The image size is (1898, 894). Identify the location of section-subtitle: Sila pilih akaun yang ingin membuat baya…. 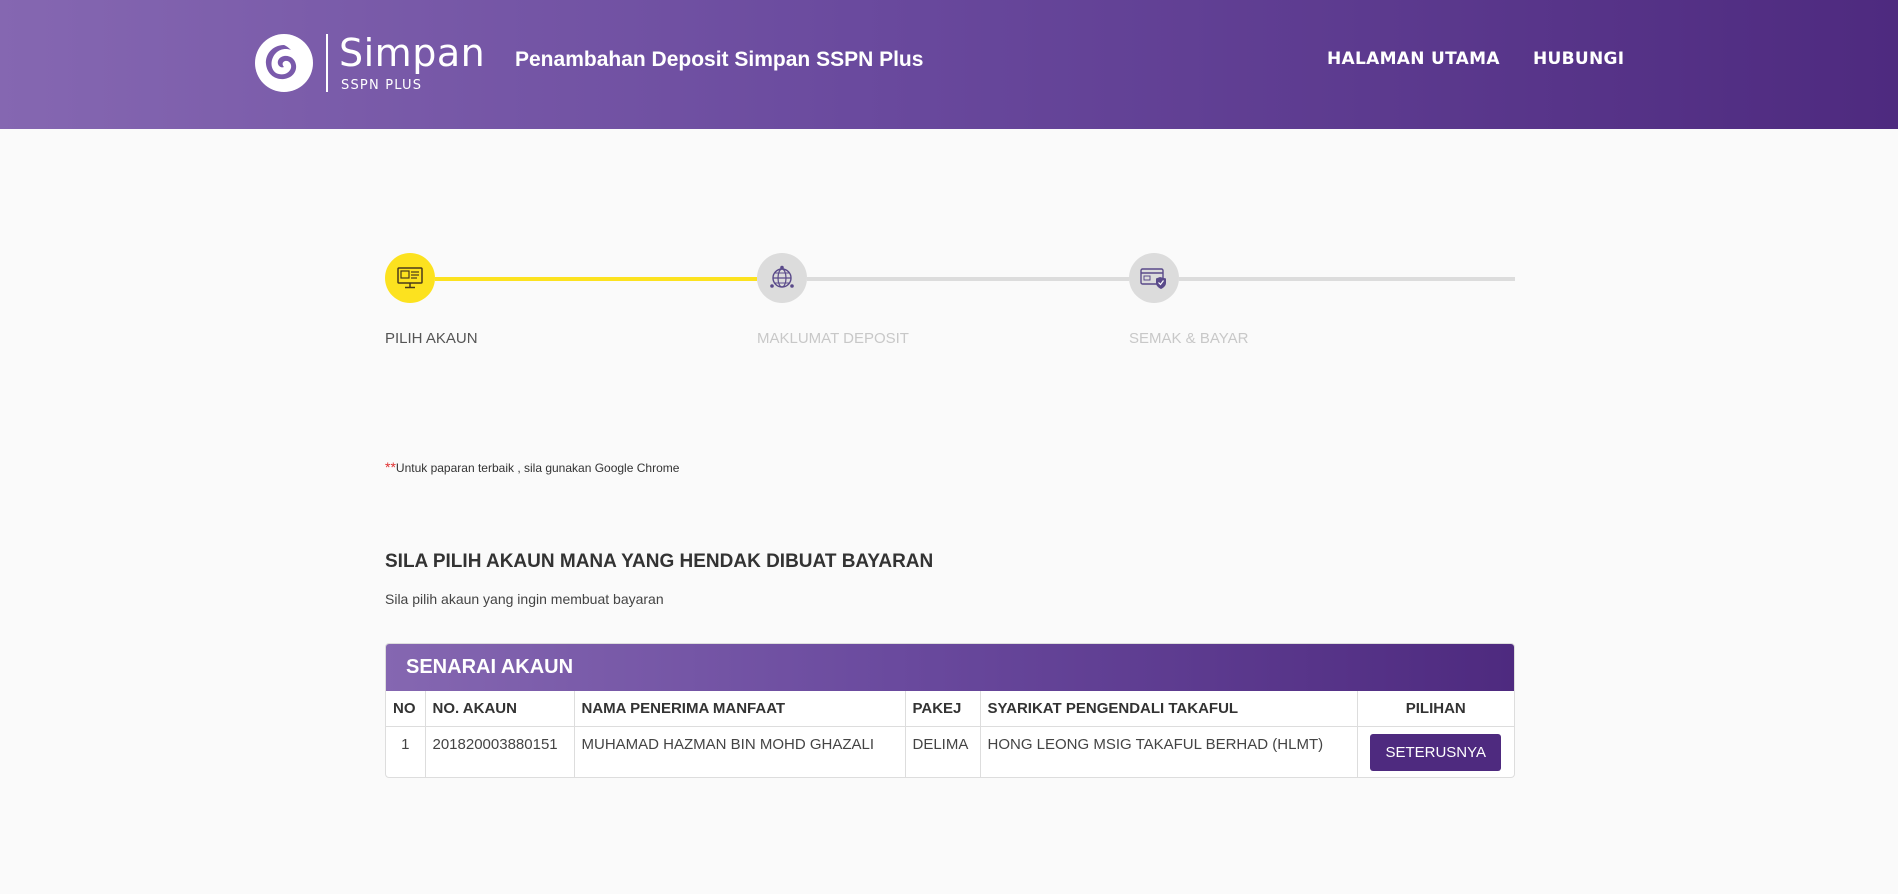
(524, 599).